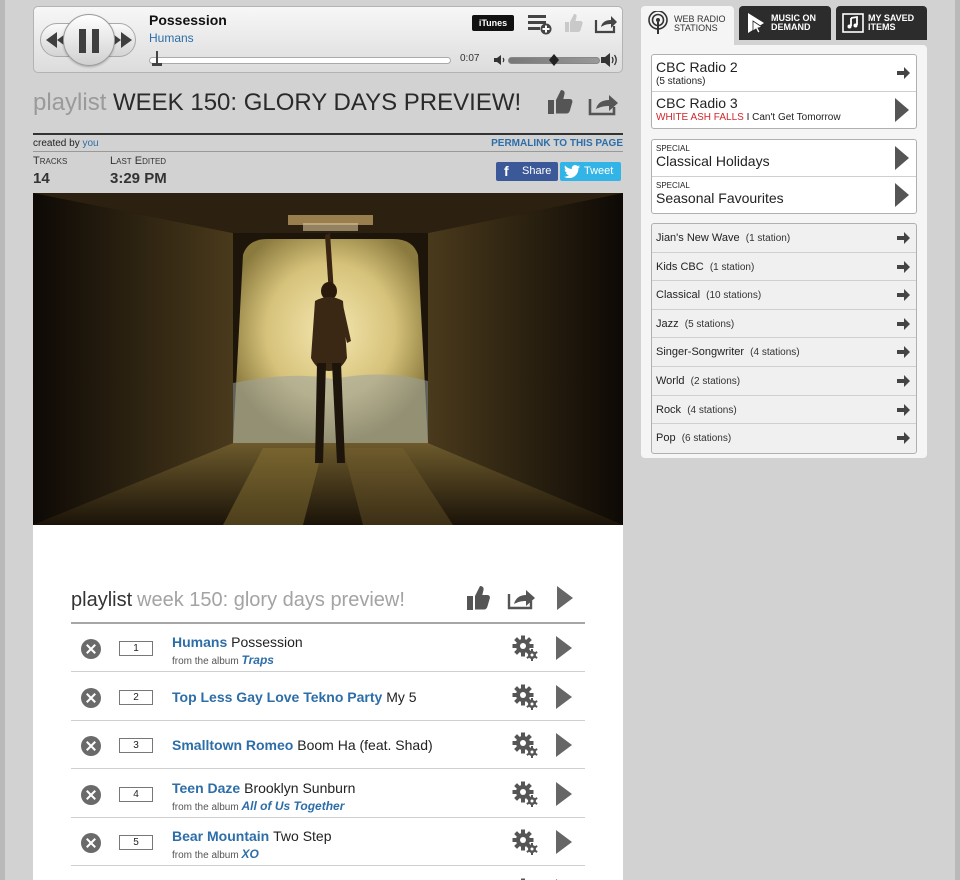 This screenshot has width=960, height=880. Describe the element at coordinates (188, 20) in the screenshot. I see `now-playing-title: Possession` at that location.